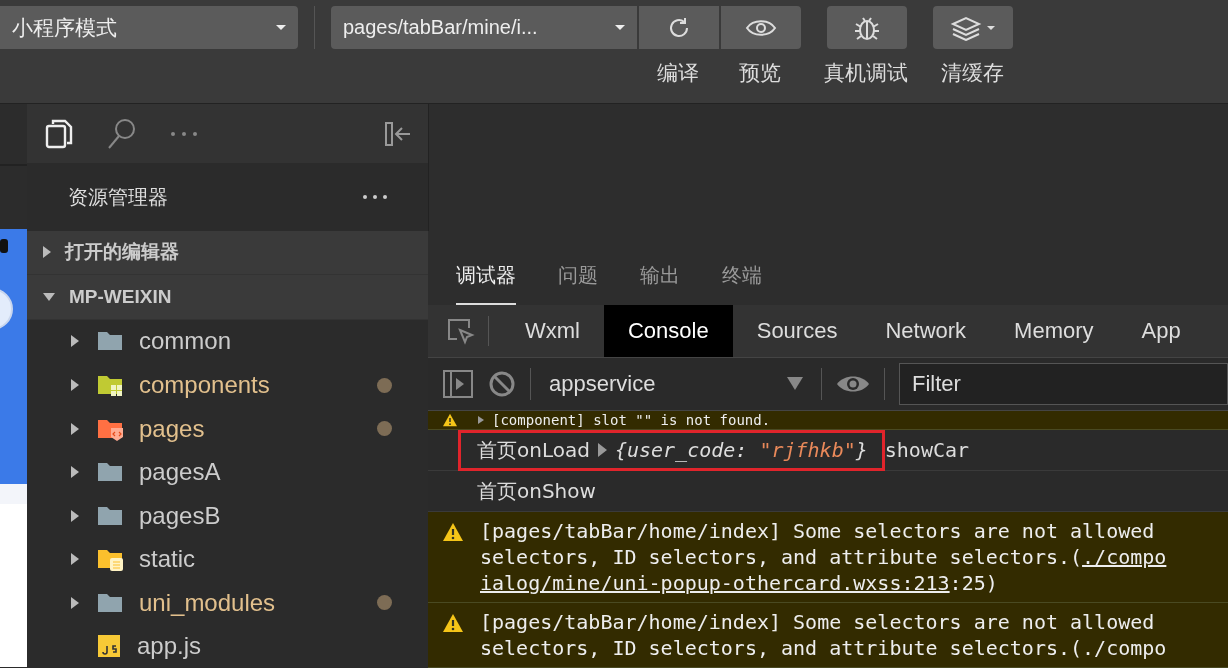  What do you see at coordinates (972, 73) in the screenshot?
I see `action-label: 清缓存` at bounding box center [972, 73].